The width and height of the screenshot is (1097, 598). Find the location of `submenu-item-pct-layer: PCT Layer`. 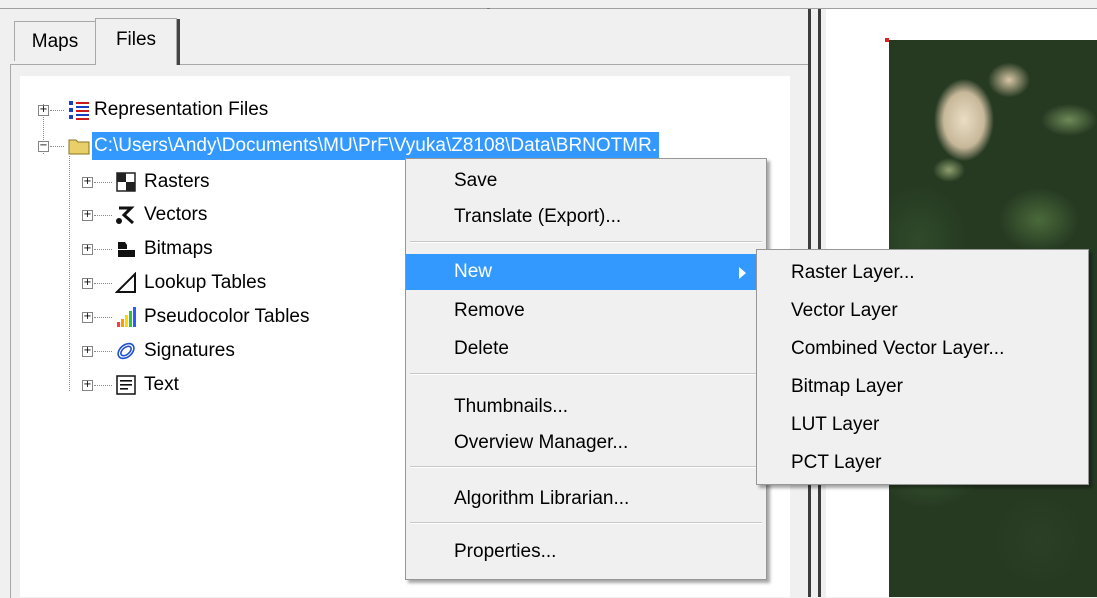

submenu-item-pct-layer: PCT Layer is located at coordinates (922, 463).